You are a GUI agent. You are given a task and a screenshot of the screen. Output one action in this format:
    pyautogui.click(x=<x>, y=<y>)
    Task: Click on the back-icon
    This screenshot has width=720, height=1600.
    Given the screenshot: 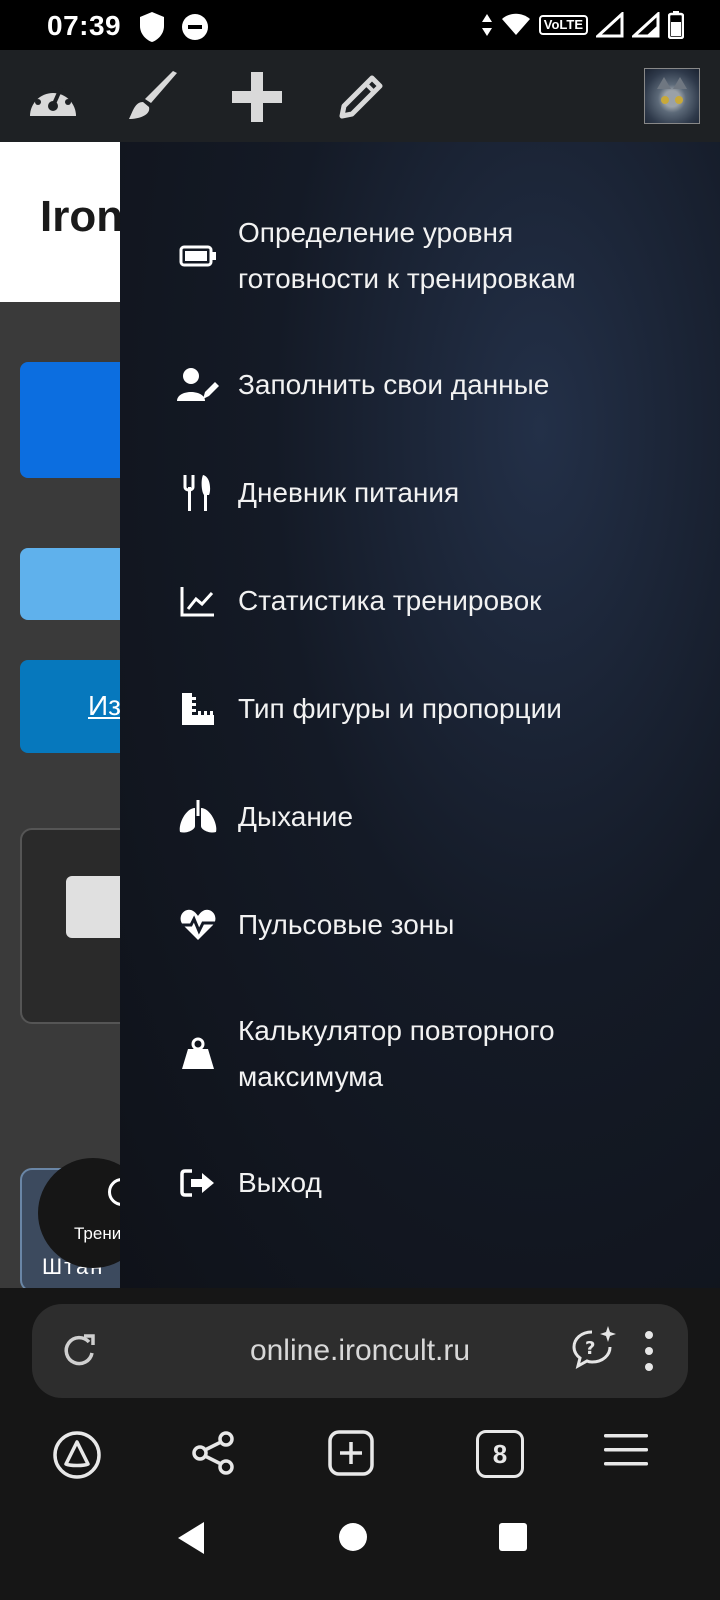 What is the action you would take?
    pyautogui.click(x=191, y=1540)
    